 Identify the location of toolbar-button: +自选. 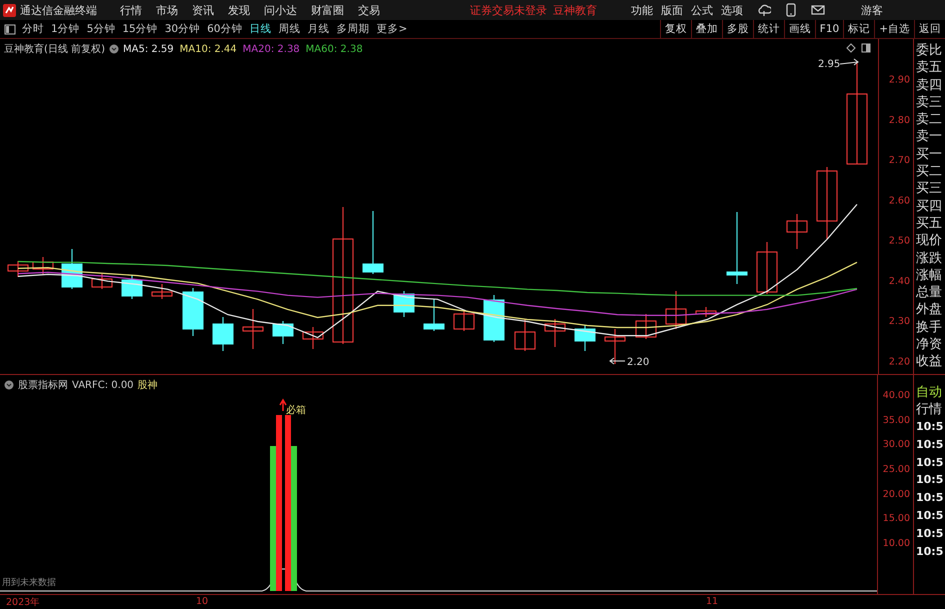
(894, 29).